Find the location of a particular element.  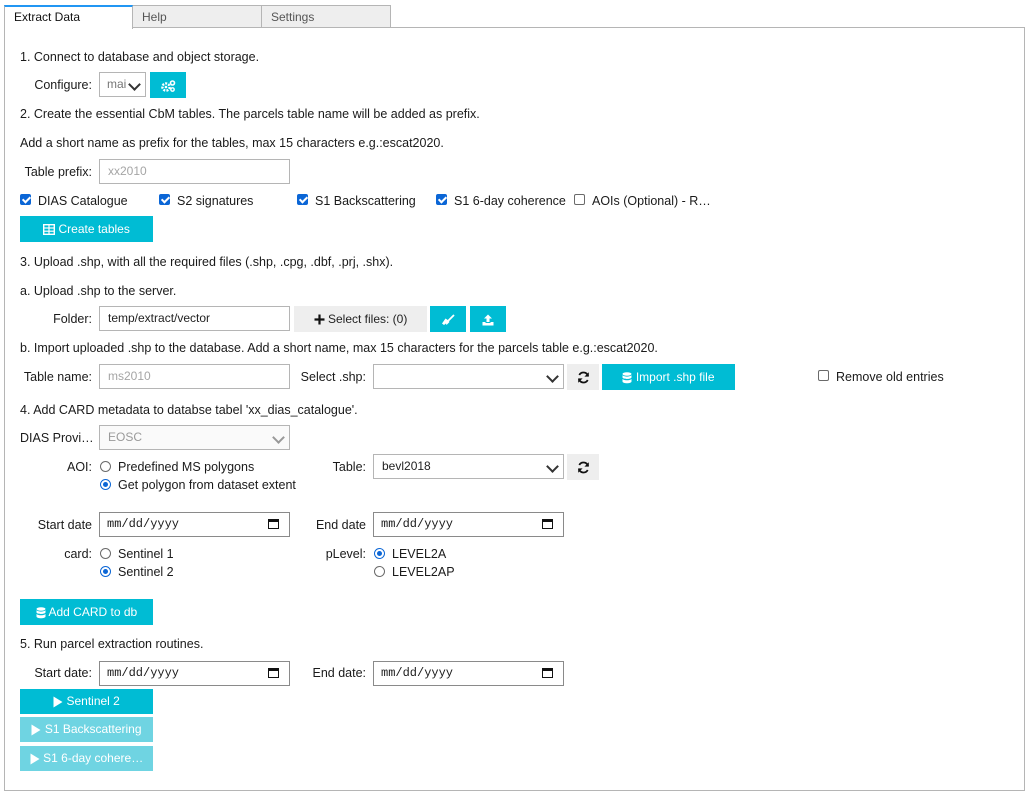

s1-backscattering-checkbox is located at coordinates (302, 199).